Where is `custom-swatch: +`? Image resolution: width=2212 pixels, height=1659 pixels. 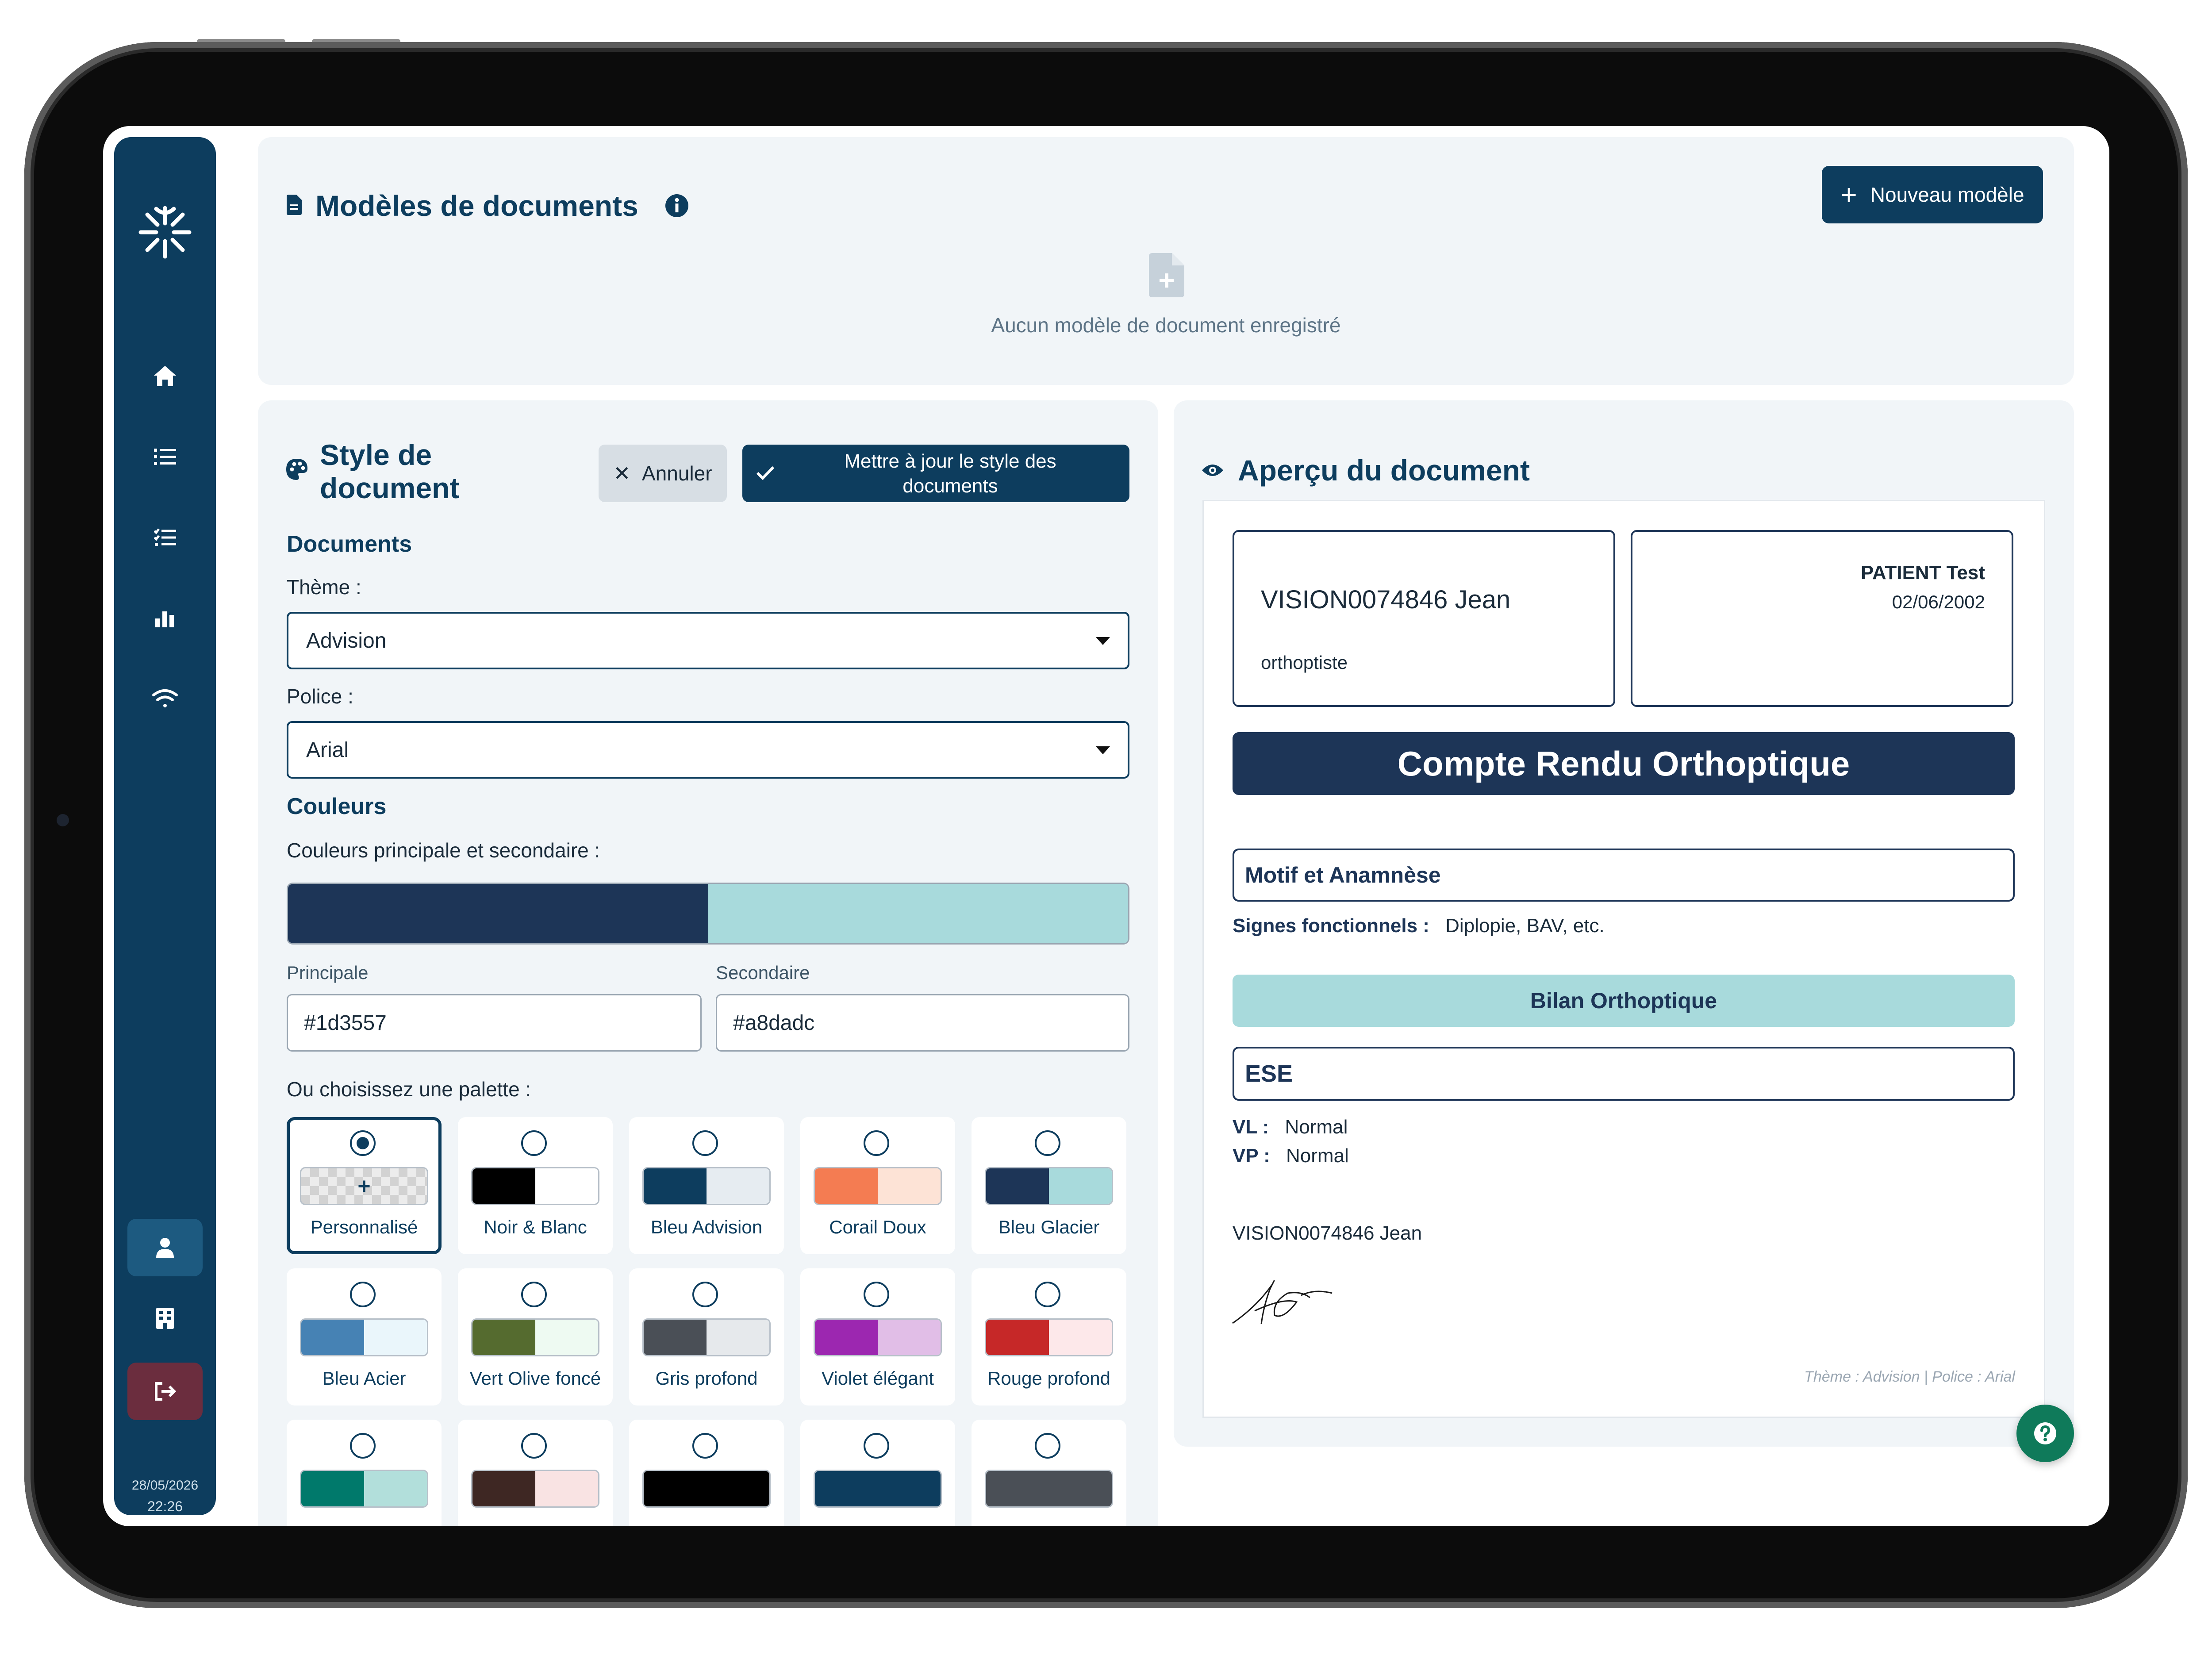 custom-swatch: + is located at coordinates (364, 1186).